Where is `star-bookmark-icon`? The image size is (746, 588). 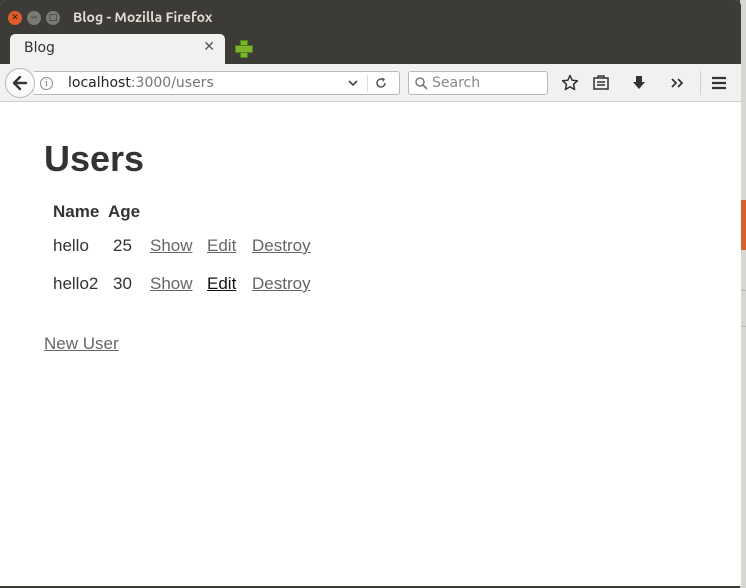 star-bookmark-icon is located at coordinates (570, 83).